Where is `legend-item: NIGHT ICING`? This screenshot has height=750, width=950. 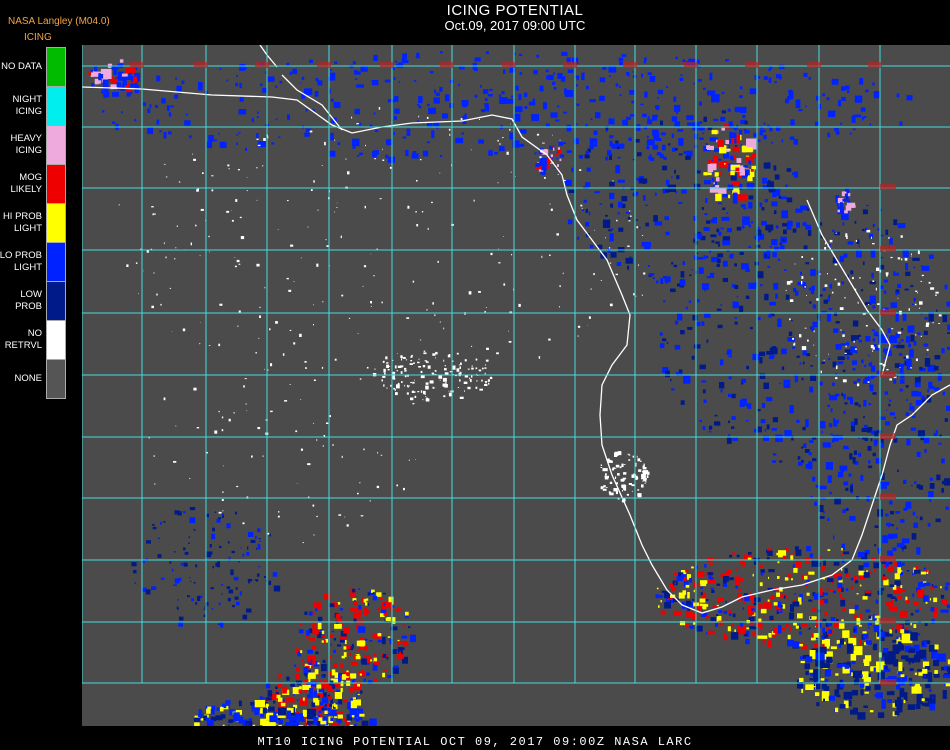 legend-item: NIGHT ICING is located at coordinates (33, 105).